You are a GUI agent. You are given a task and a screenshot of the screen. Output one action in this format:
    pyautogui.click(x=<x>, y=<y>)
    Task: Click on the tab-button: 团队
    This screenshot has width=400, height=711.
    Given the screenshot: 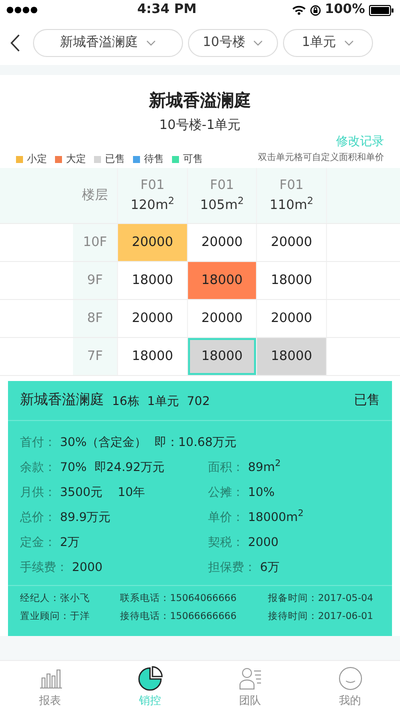 What is the action you would take?
    pyautogui.click(x=250, y=686)
    